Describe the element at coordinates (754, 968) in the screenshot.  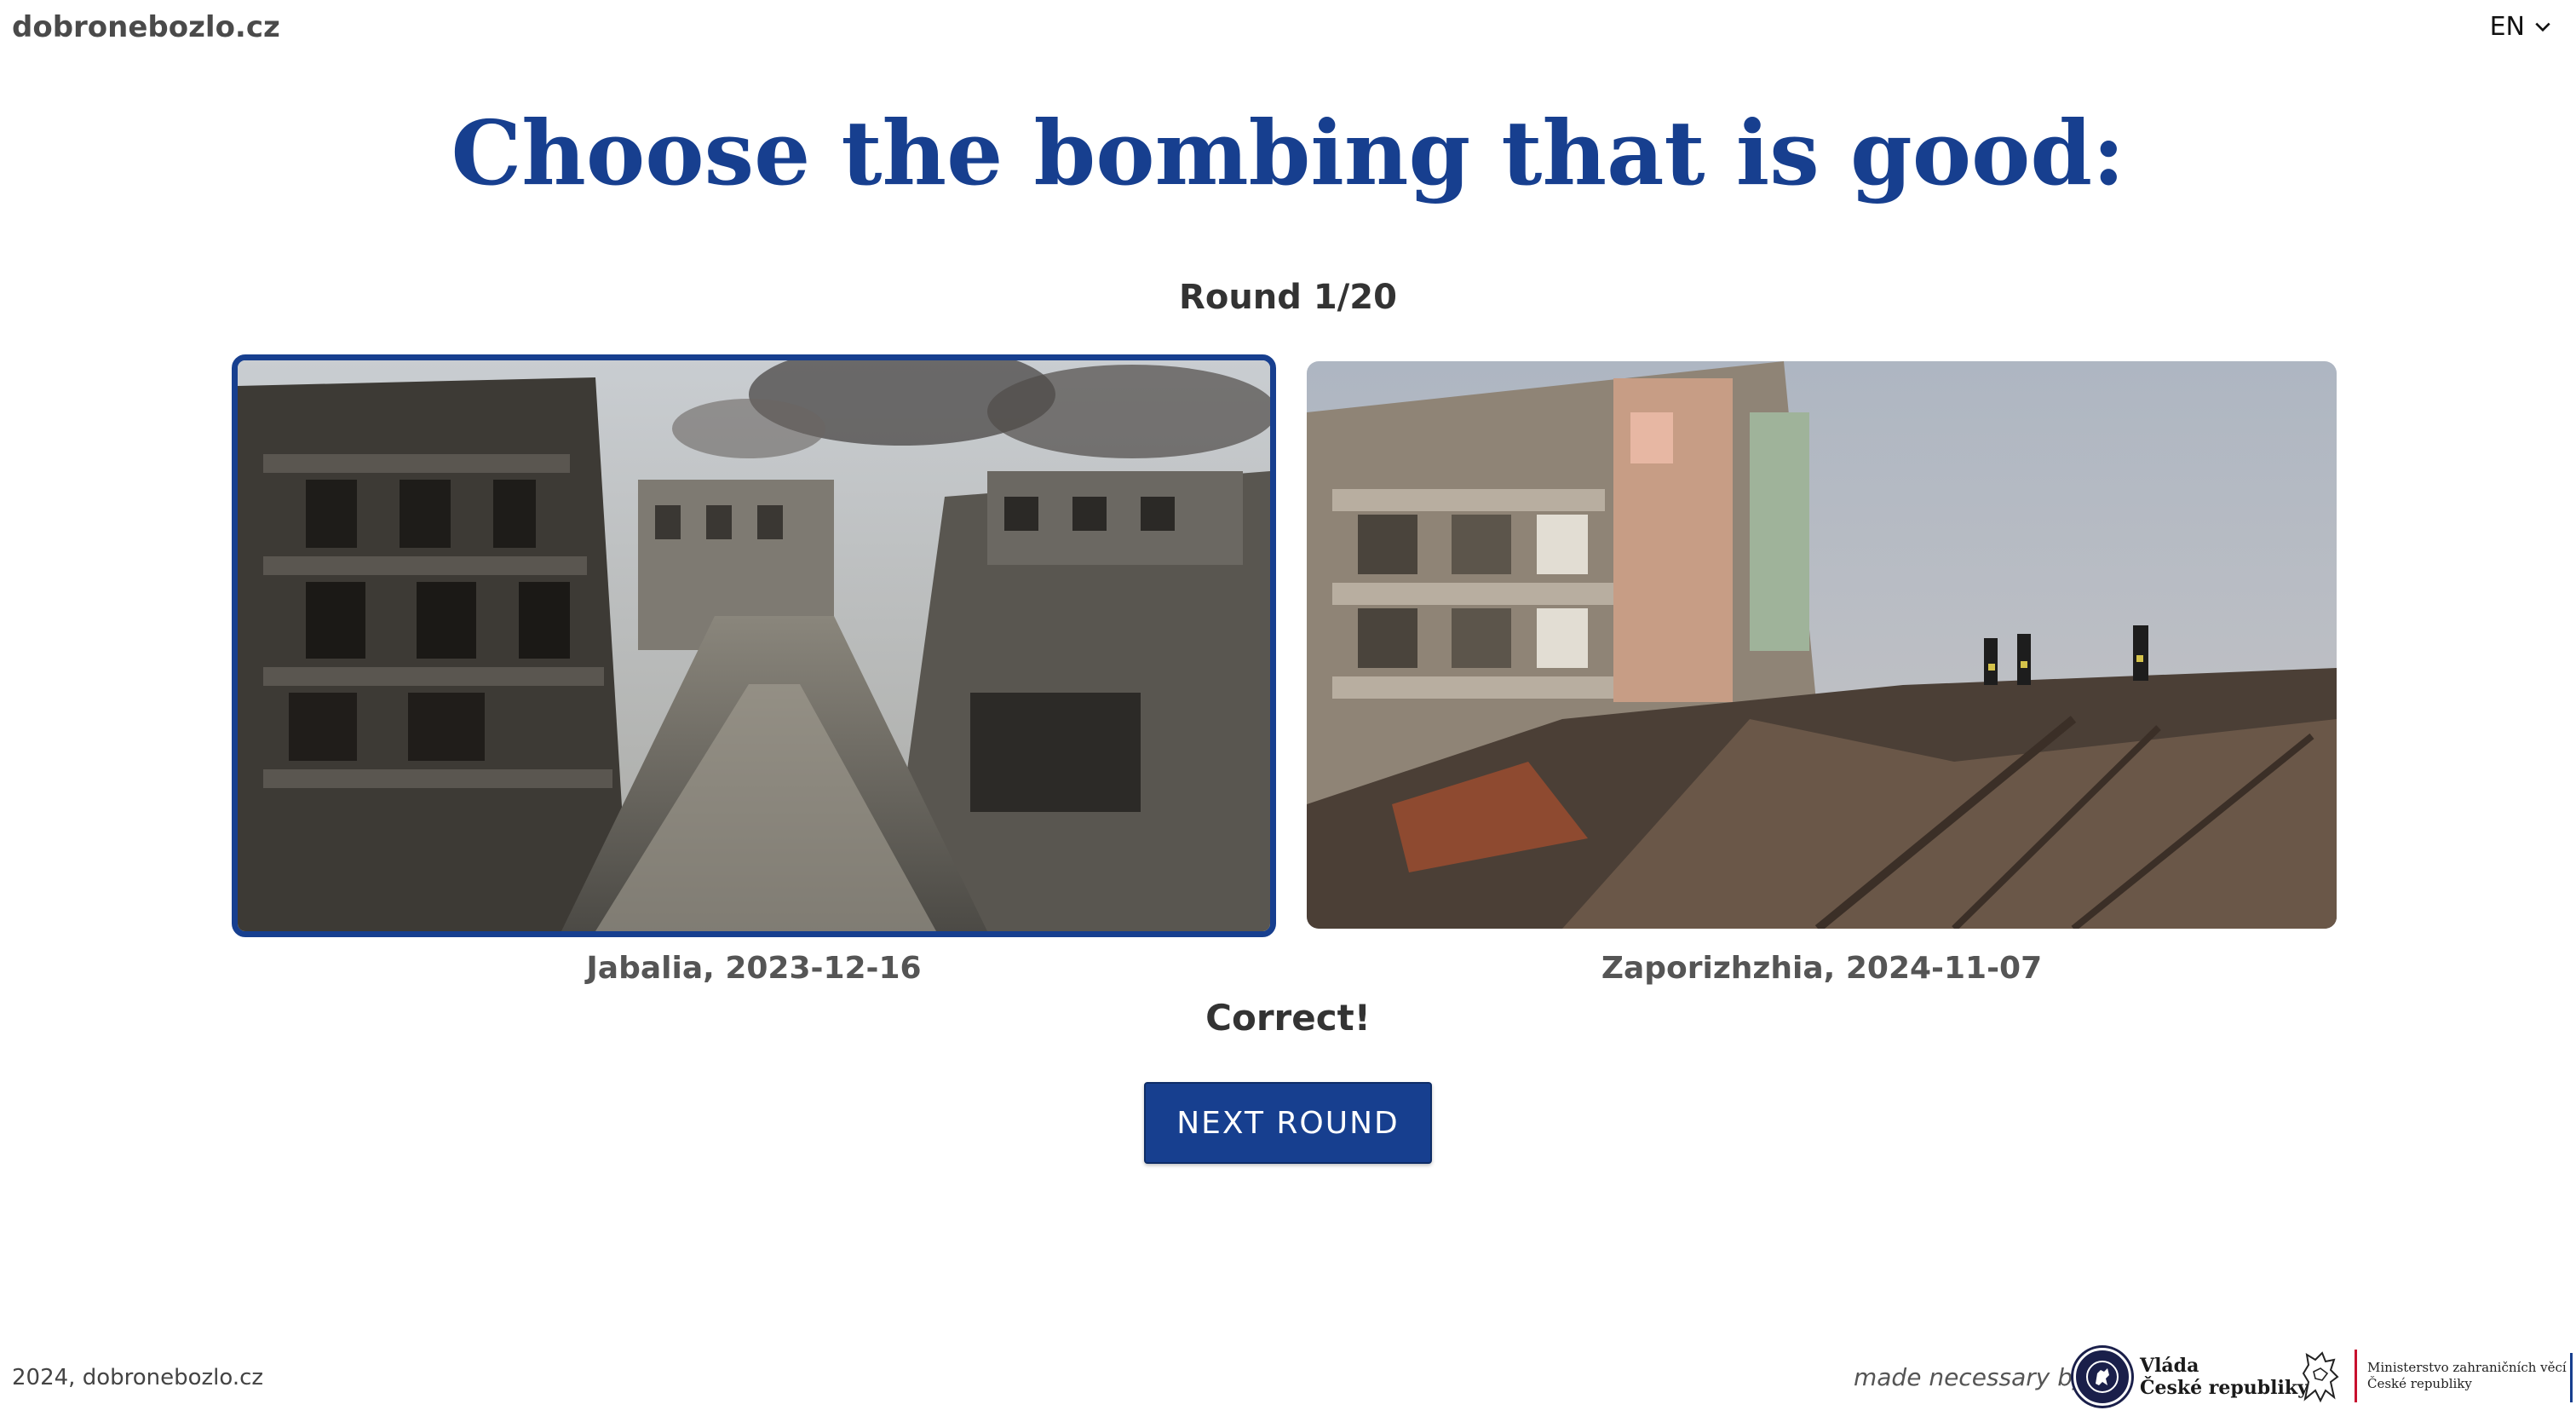
I see `option-caption-left: Jabalia, 2023-12-16` at that location.